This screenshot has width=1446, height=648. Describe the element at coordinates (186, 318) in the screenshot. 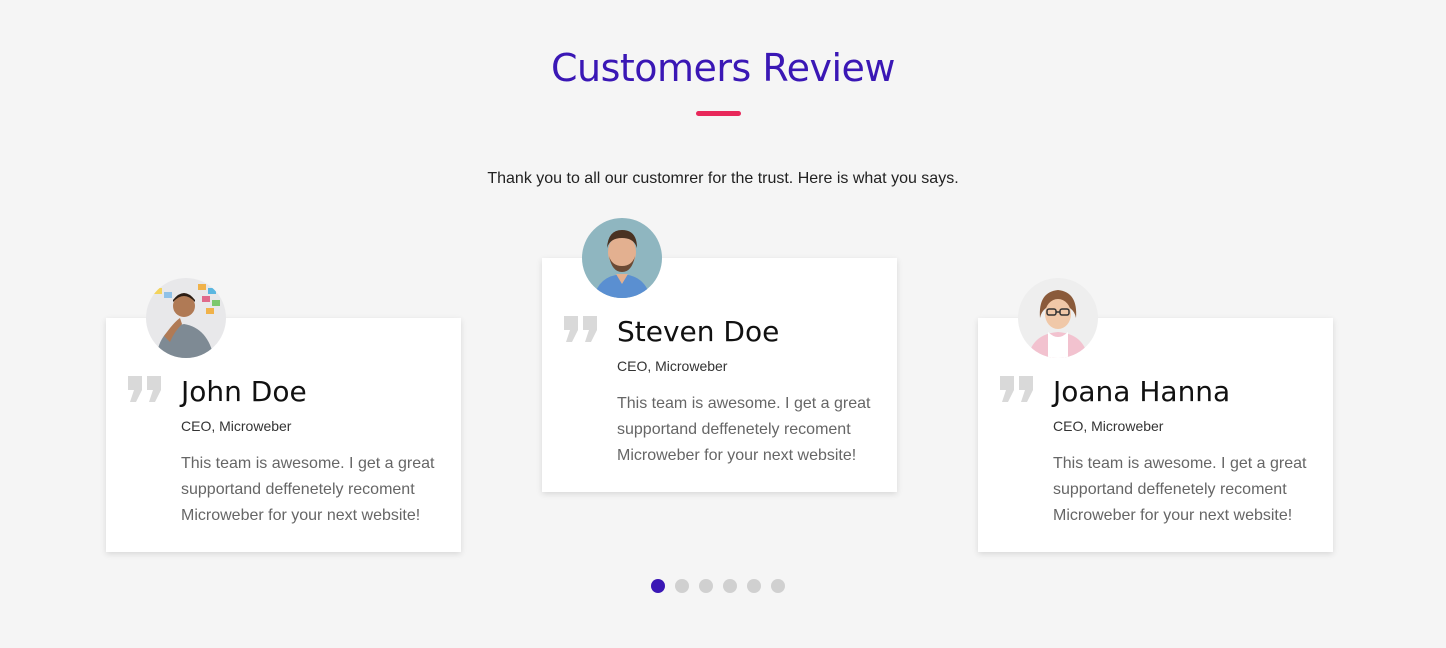

I see `avatar-john-doe` at that location.